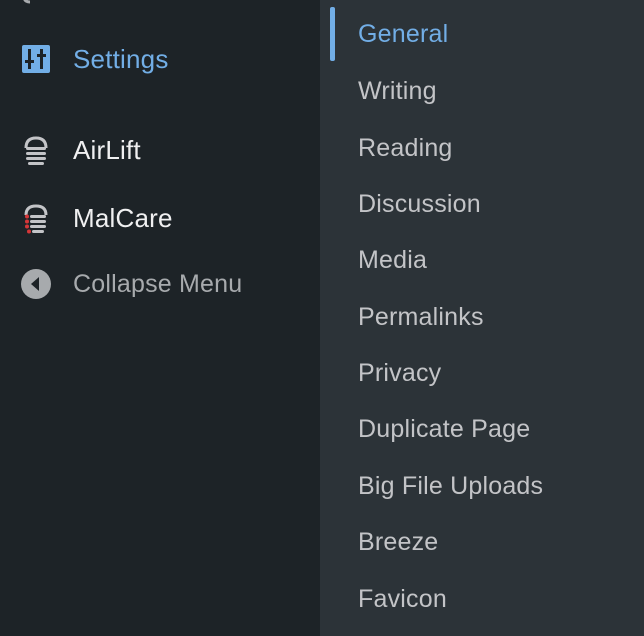 The height and width of the screenshot is (636, 644). I want to click on airlift-plugin-icon, so click(36, 150).